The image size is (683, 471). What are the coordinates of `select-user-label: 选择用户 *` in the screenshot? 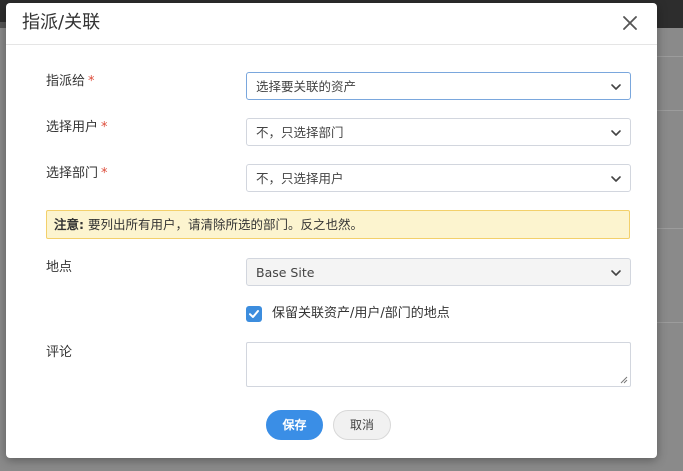 It's located at (77, 128).